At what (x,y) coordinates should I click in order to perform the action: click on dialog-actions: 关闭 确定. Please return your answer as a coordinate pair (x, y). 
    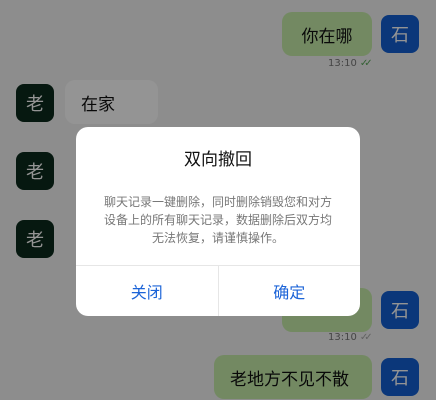
    Looking at the image, I should click on (218, 290).